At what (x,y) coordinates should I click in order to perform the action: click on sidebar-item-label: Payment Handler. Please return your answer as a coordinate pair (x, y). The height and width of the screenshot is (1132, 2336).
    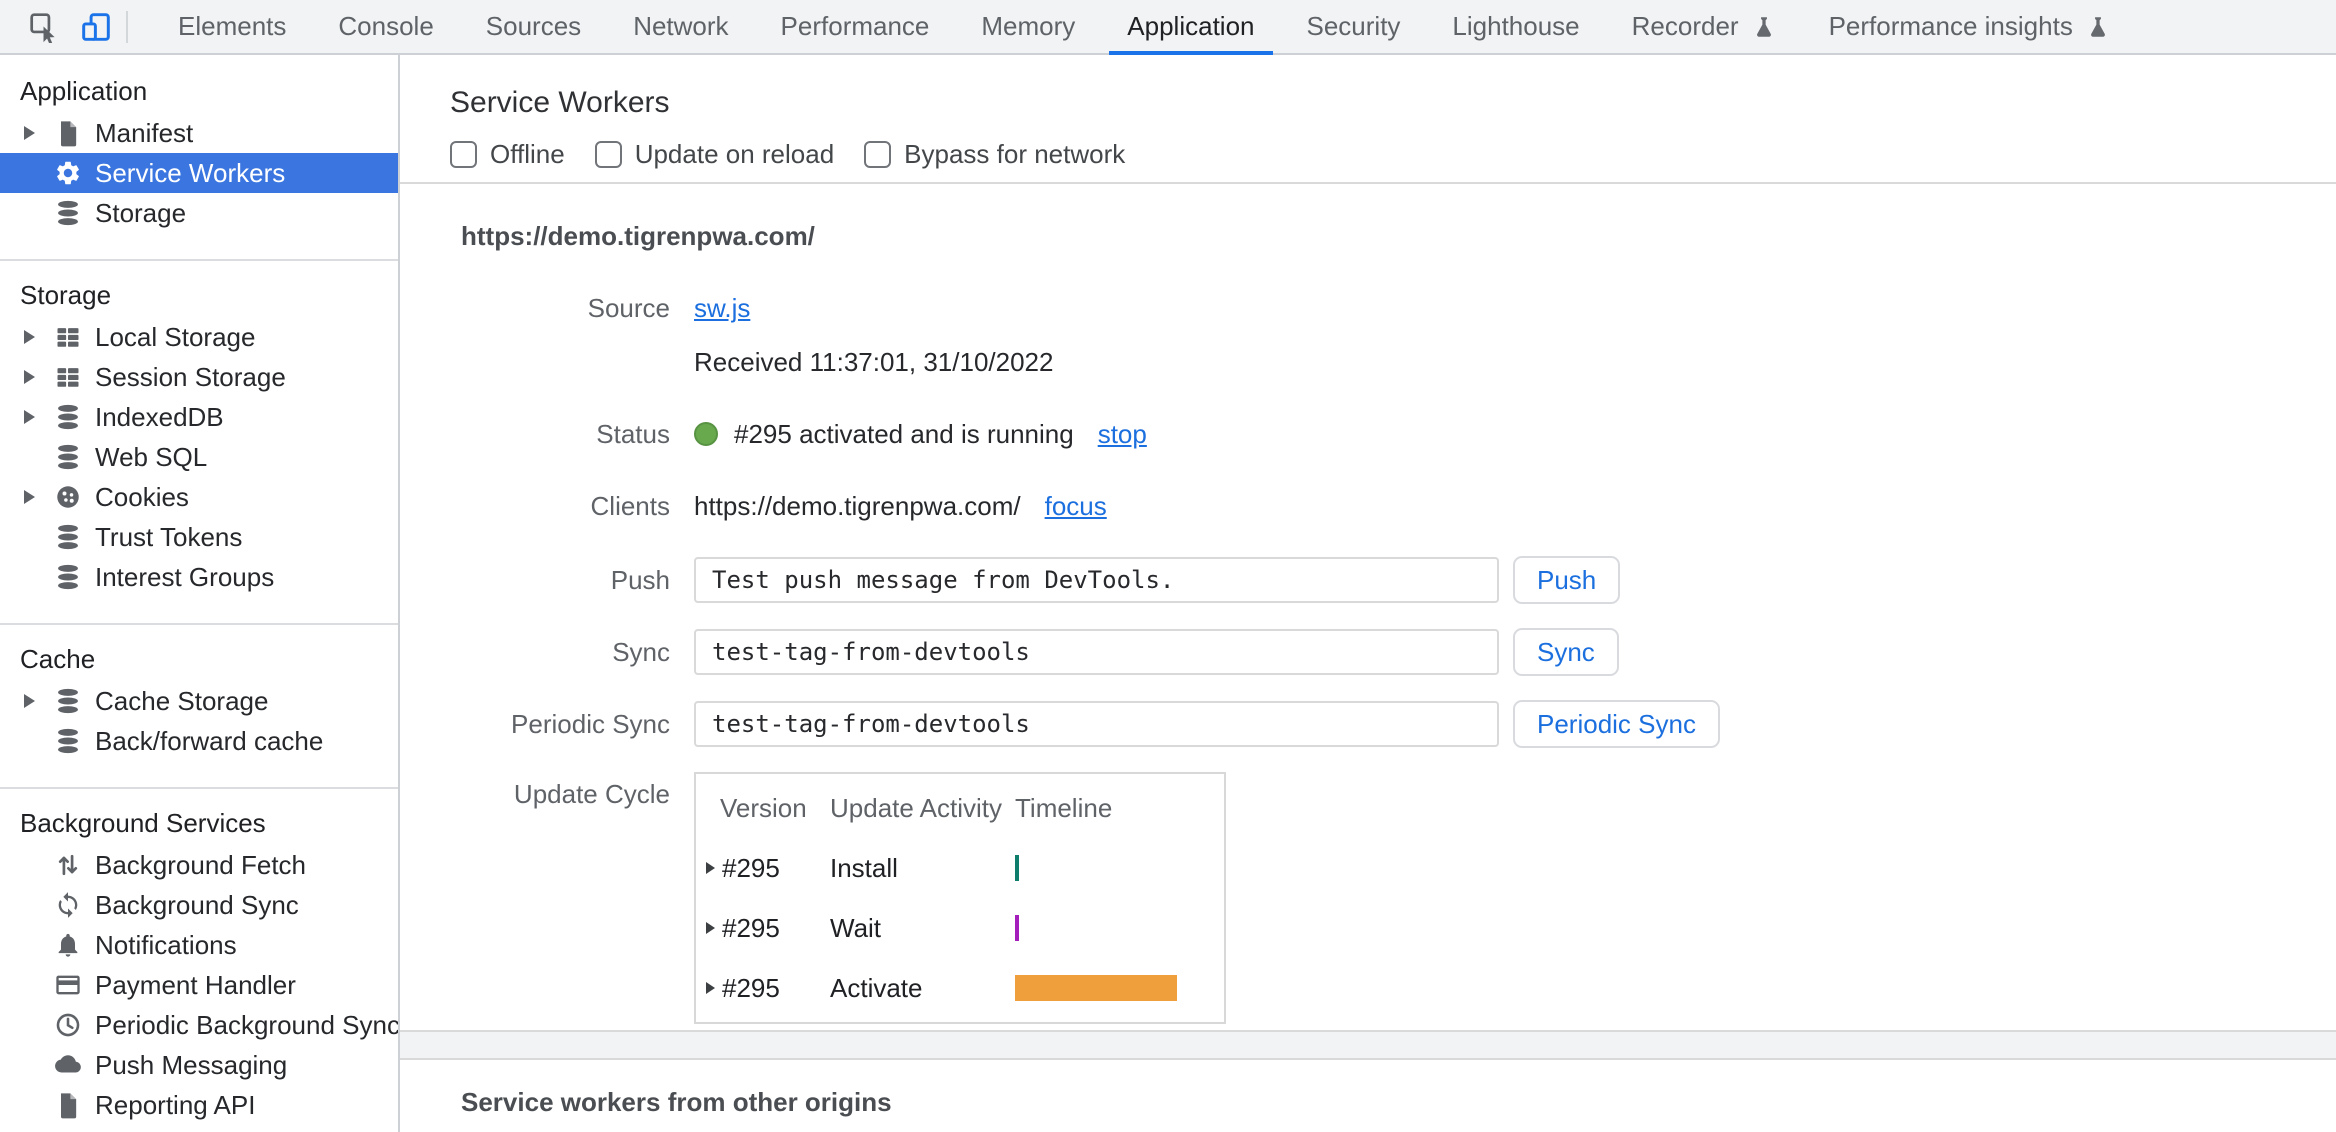
    Looking at the image, I should click on (195, 984).